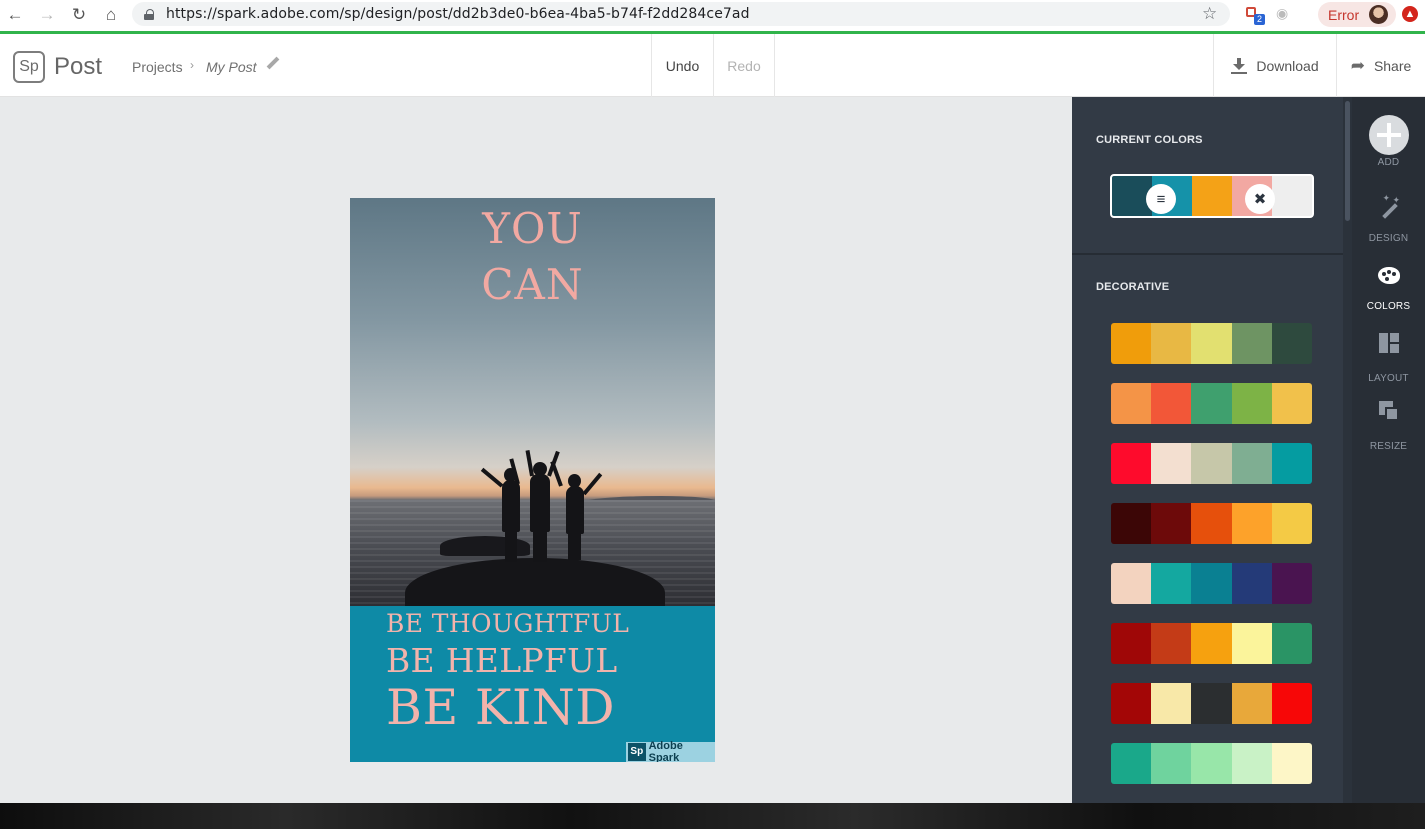 Image resolution: width=1425 pixels, height=829 pixels. I want to click on poster-line-thoughtful: BE THOUGHTFUL, so click(507, 623).